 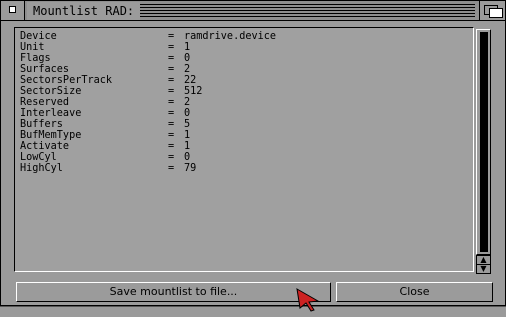 What do you see at coordinates (32, 47) in the screenshot?
I see `mountlist-key: Unit` at bounding box center [32, 47].